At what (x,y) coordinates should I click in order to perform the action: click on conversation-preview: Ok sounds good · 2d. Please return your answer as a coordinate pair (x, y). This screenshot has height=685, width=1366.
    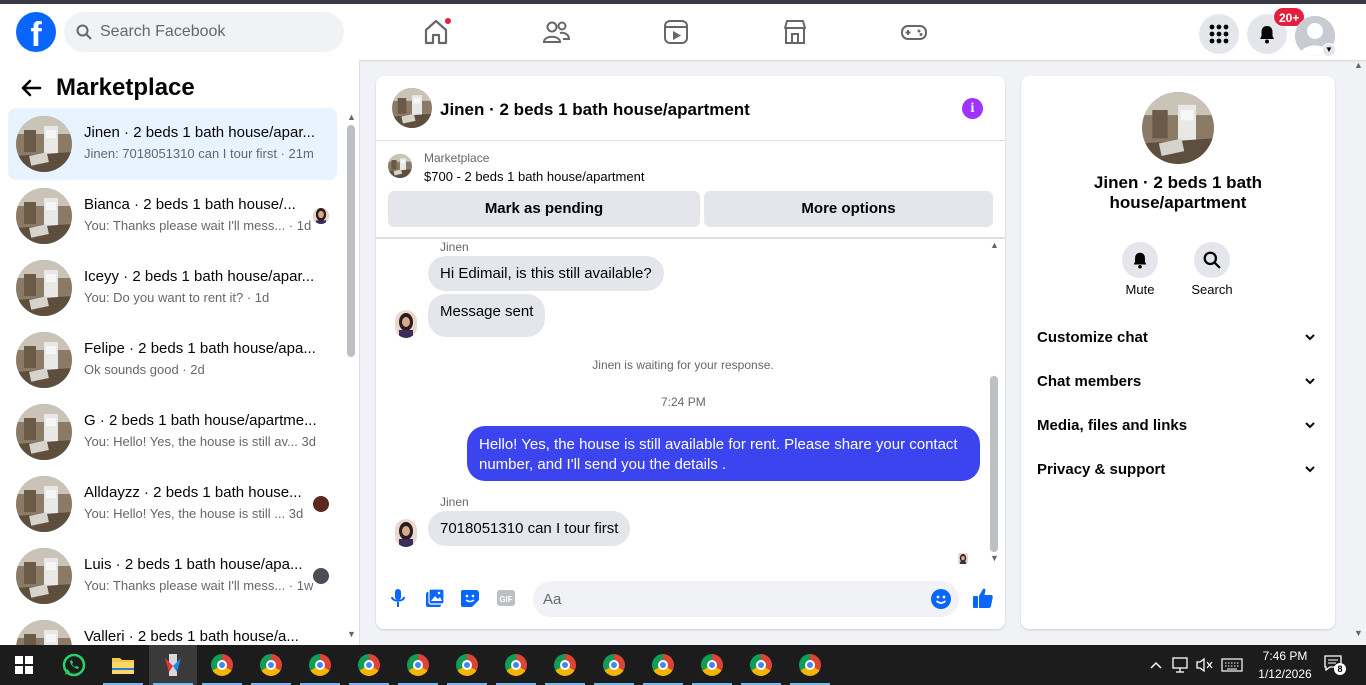
    Looking at the image, I should click on (144, 369).